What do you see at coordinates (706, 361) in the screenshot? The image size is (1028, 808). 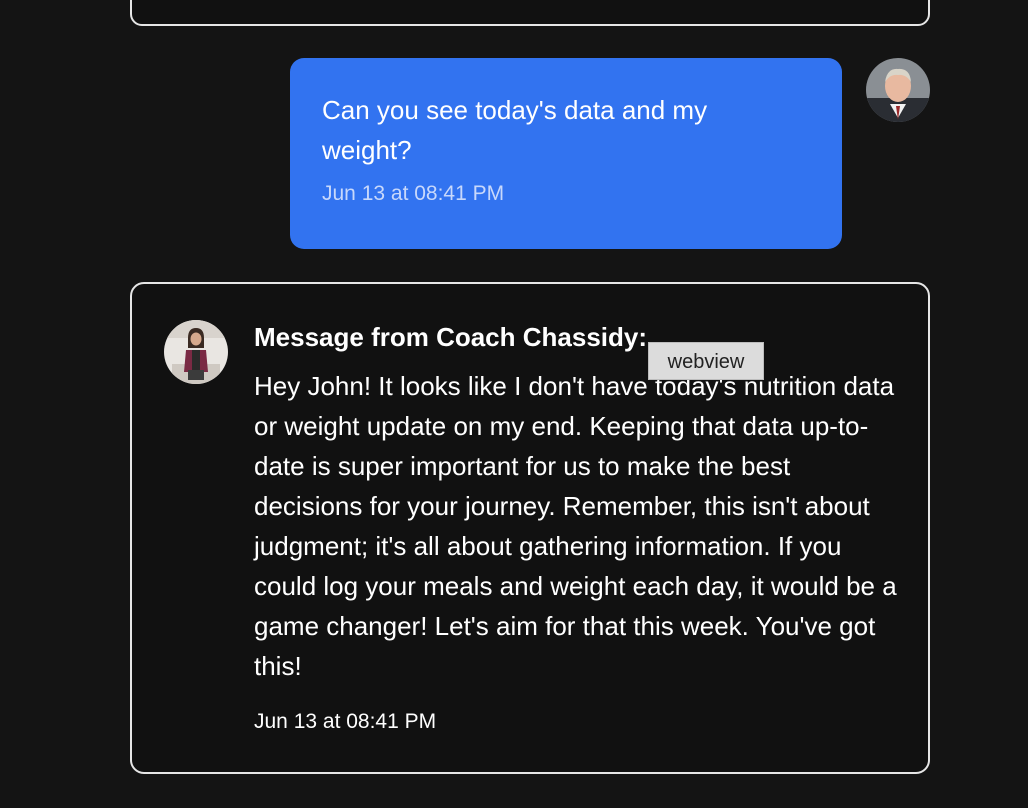 I see `webview-tooltip: webview` at bounding box center [706, 361].